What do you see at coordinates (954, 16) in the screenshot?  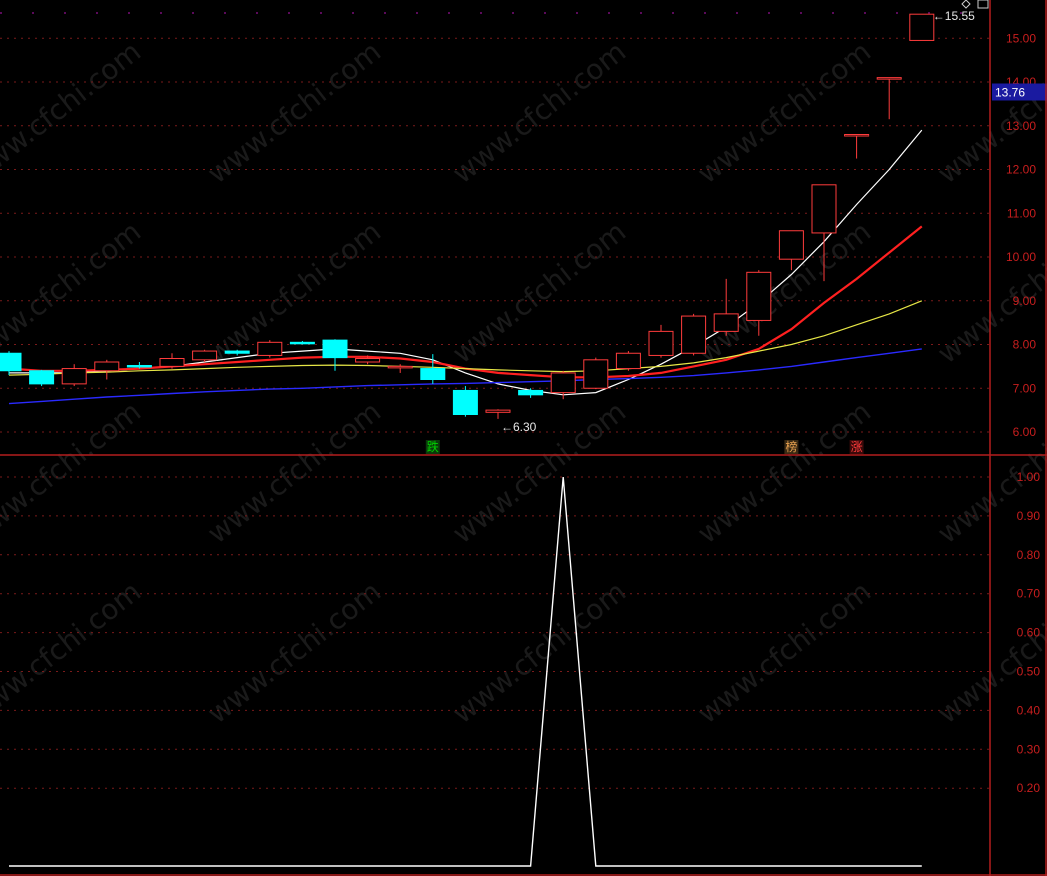 I see `high-price-label: ←15.55` at bounding box center [954, 16].